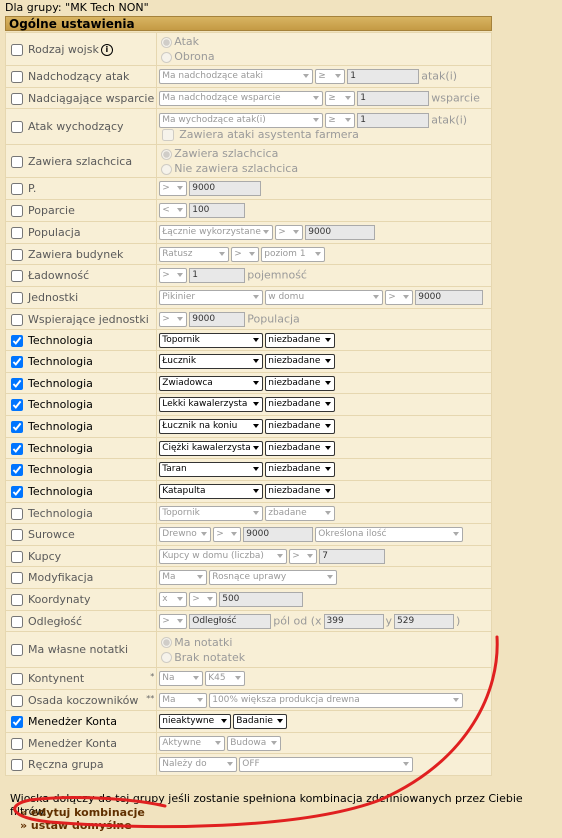  I want to click on tech-unit-select: Łucznik na koniu, so click(211, 426).